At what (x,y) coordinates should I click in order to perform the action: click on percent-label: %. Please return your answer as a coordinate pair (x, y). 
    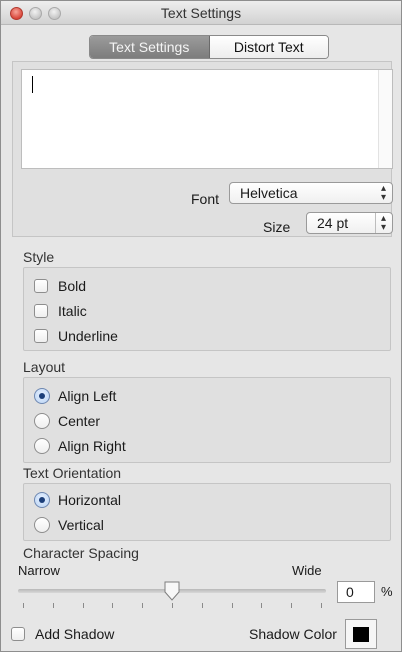
    Looking at the image, I should click on (387, 591).